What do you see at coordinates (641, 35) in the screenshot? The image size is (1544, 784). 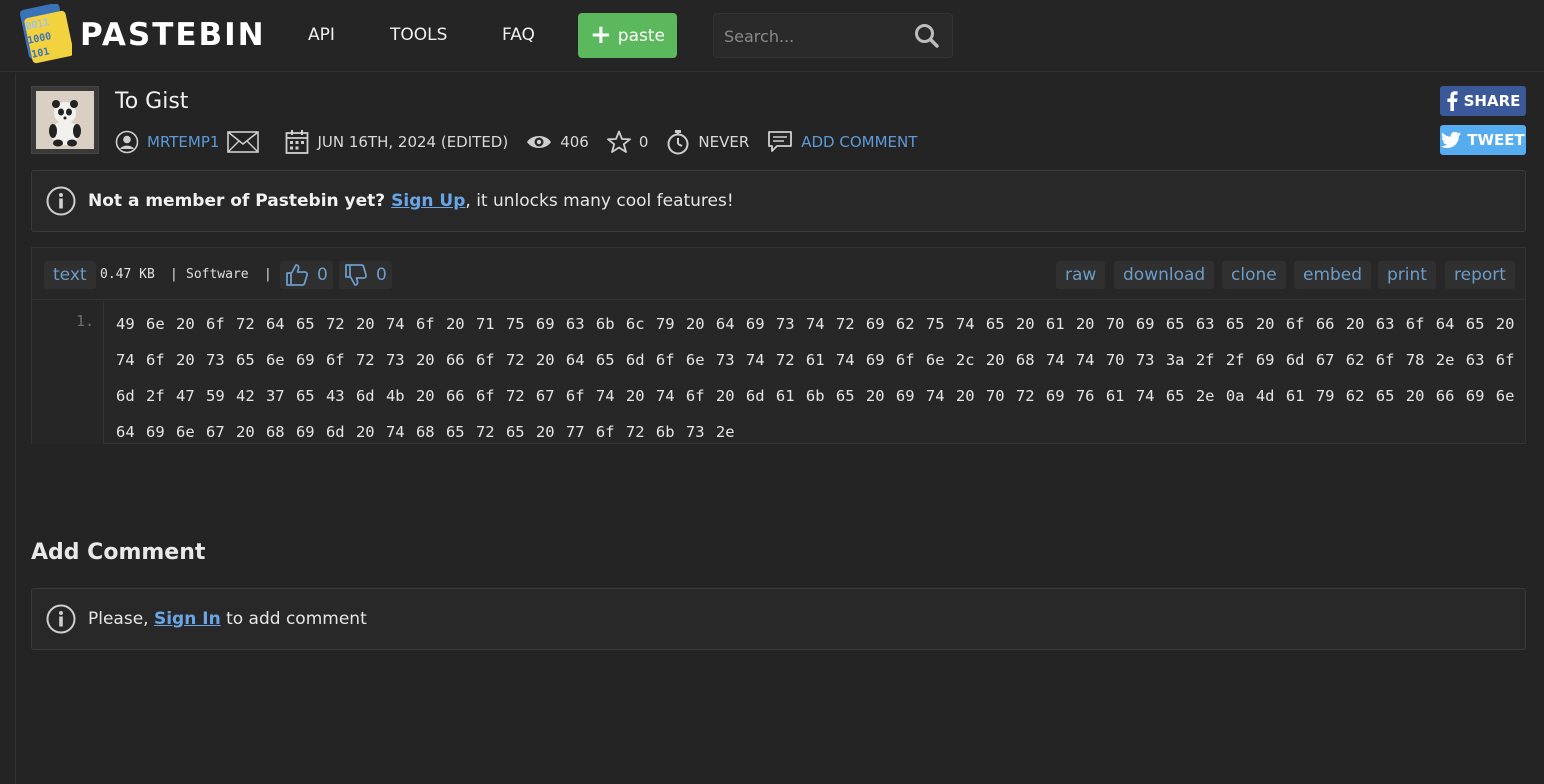 I see `new-paste-label: paste` at bounding box center [641, 35].